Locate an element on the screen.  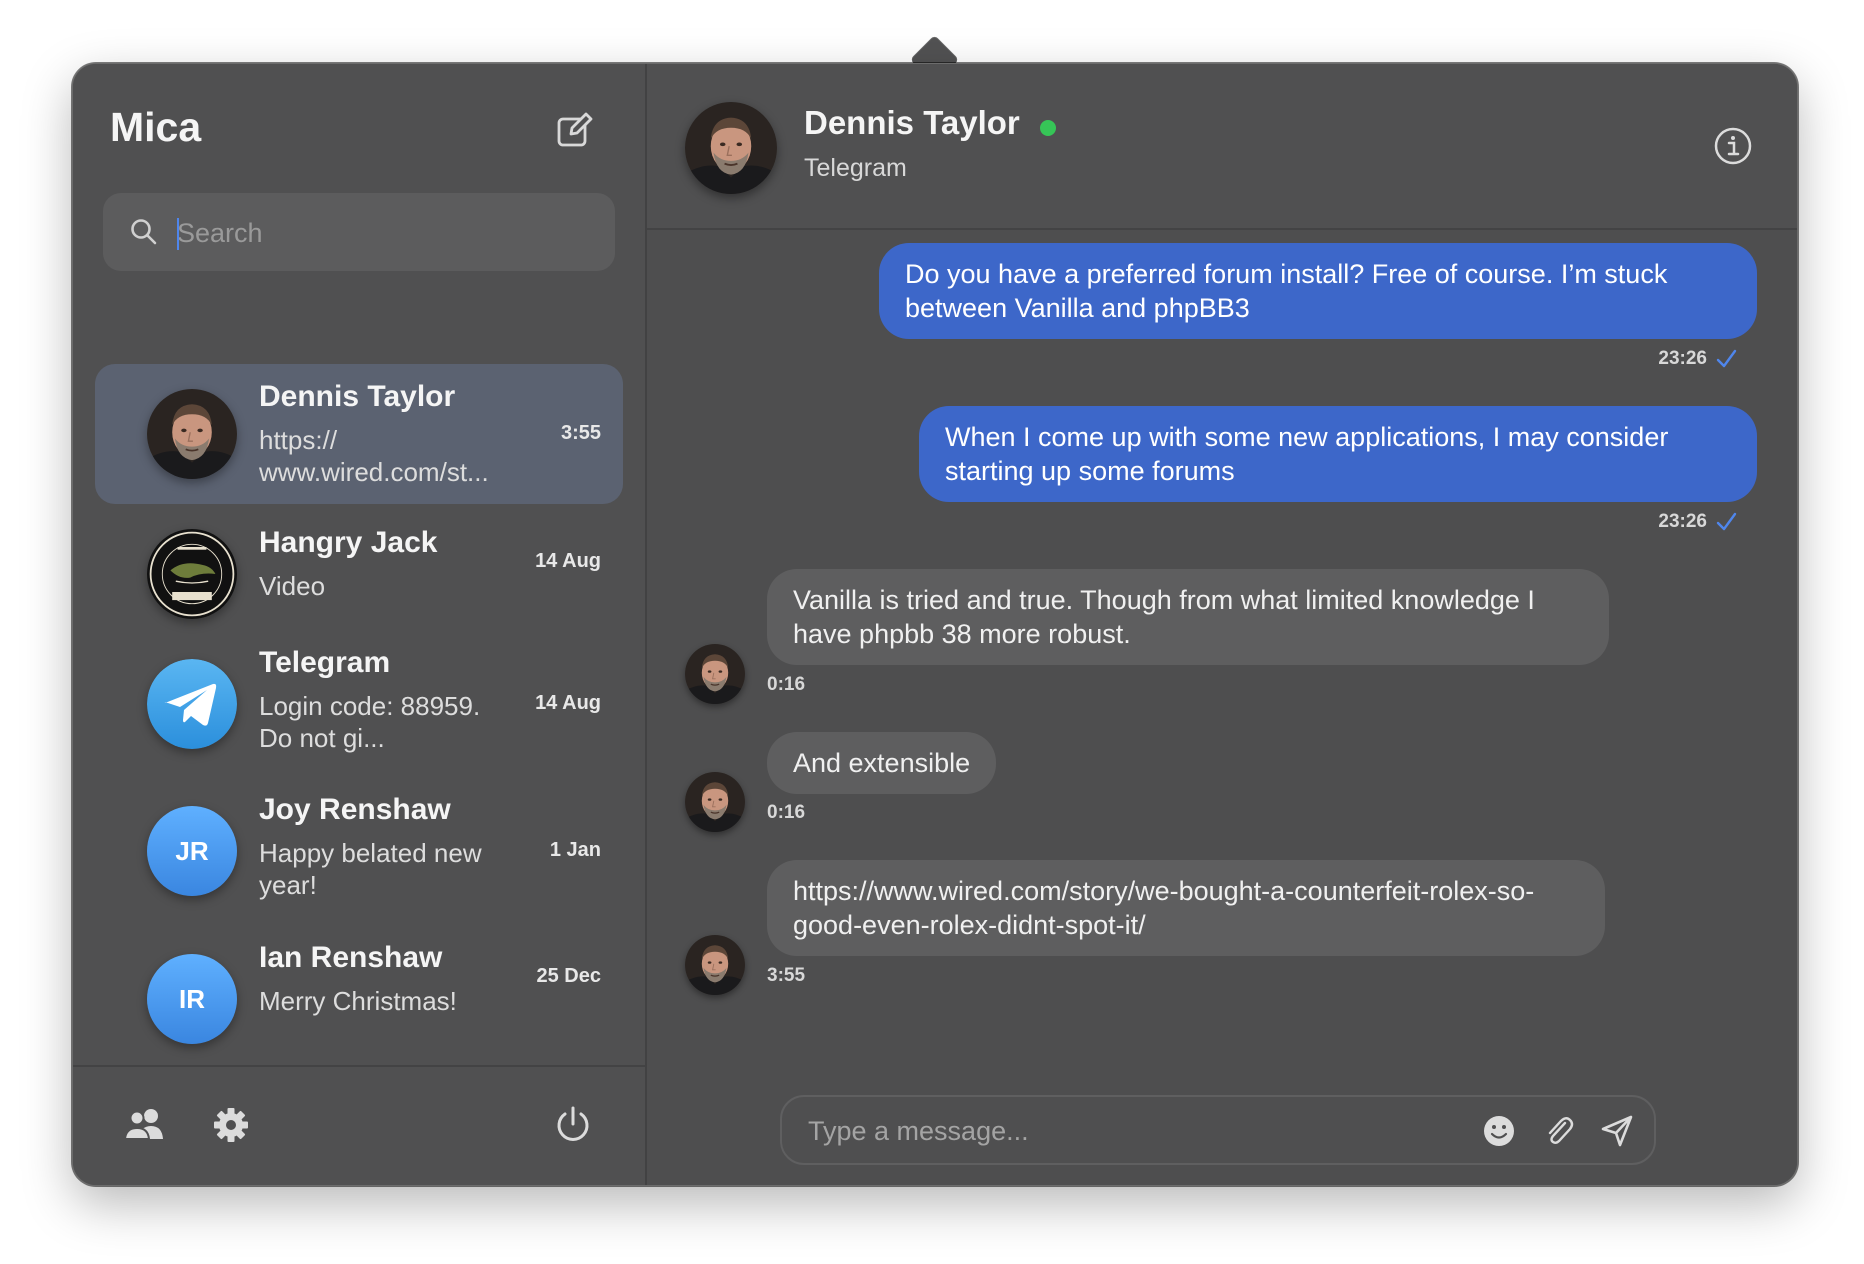
contacts-icon is located at coordinates (143, 1124).